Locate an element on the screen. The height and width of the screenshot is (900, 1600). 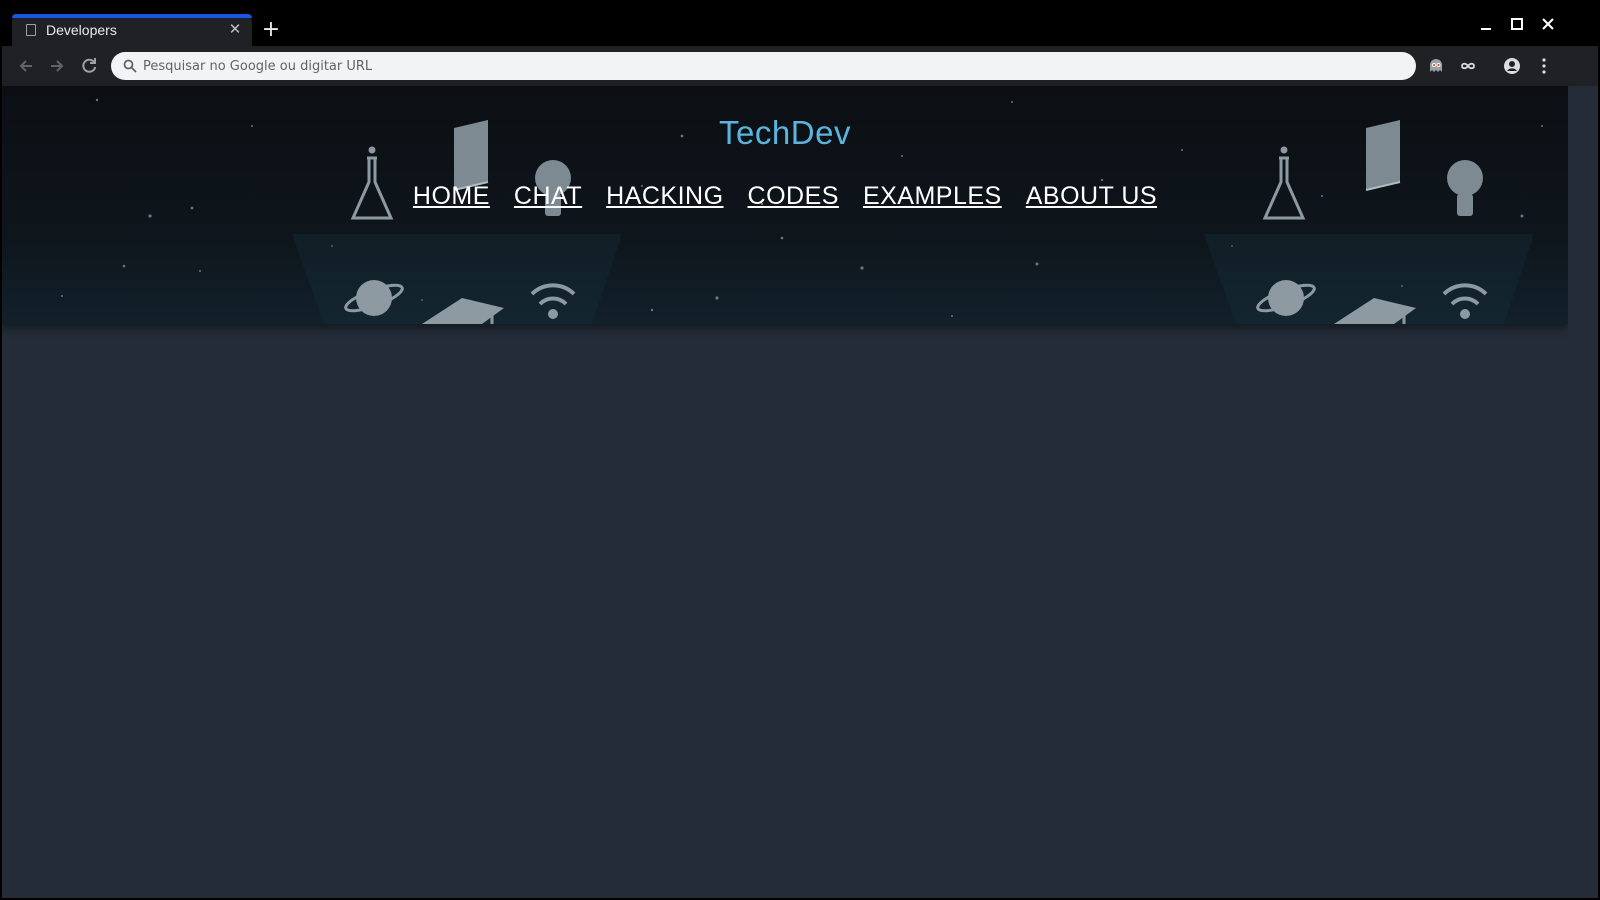
forward-arrow-icon is located at coordinates (57, 66).